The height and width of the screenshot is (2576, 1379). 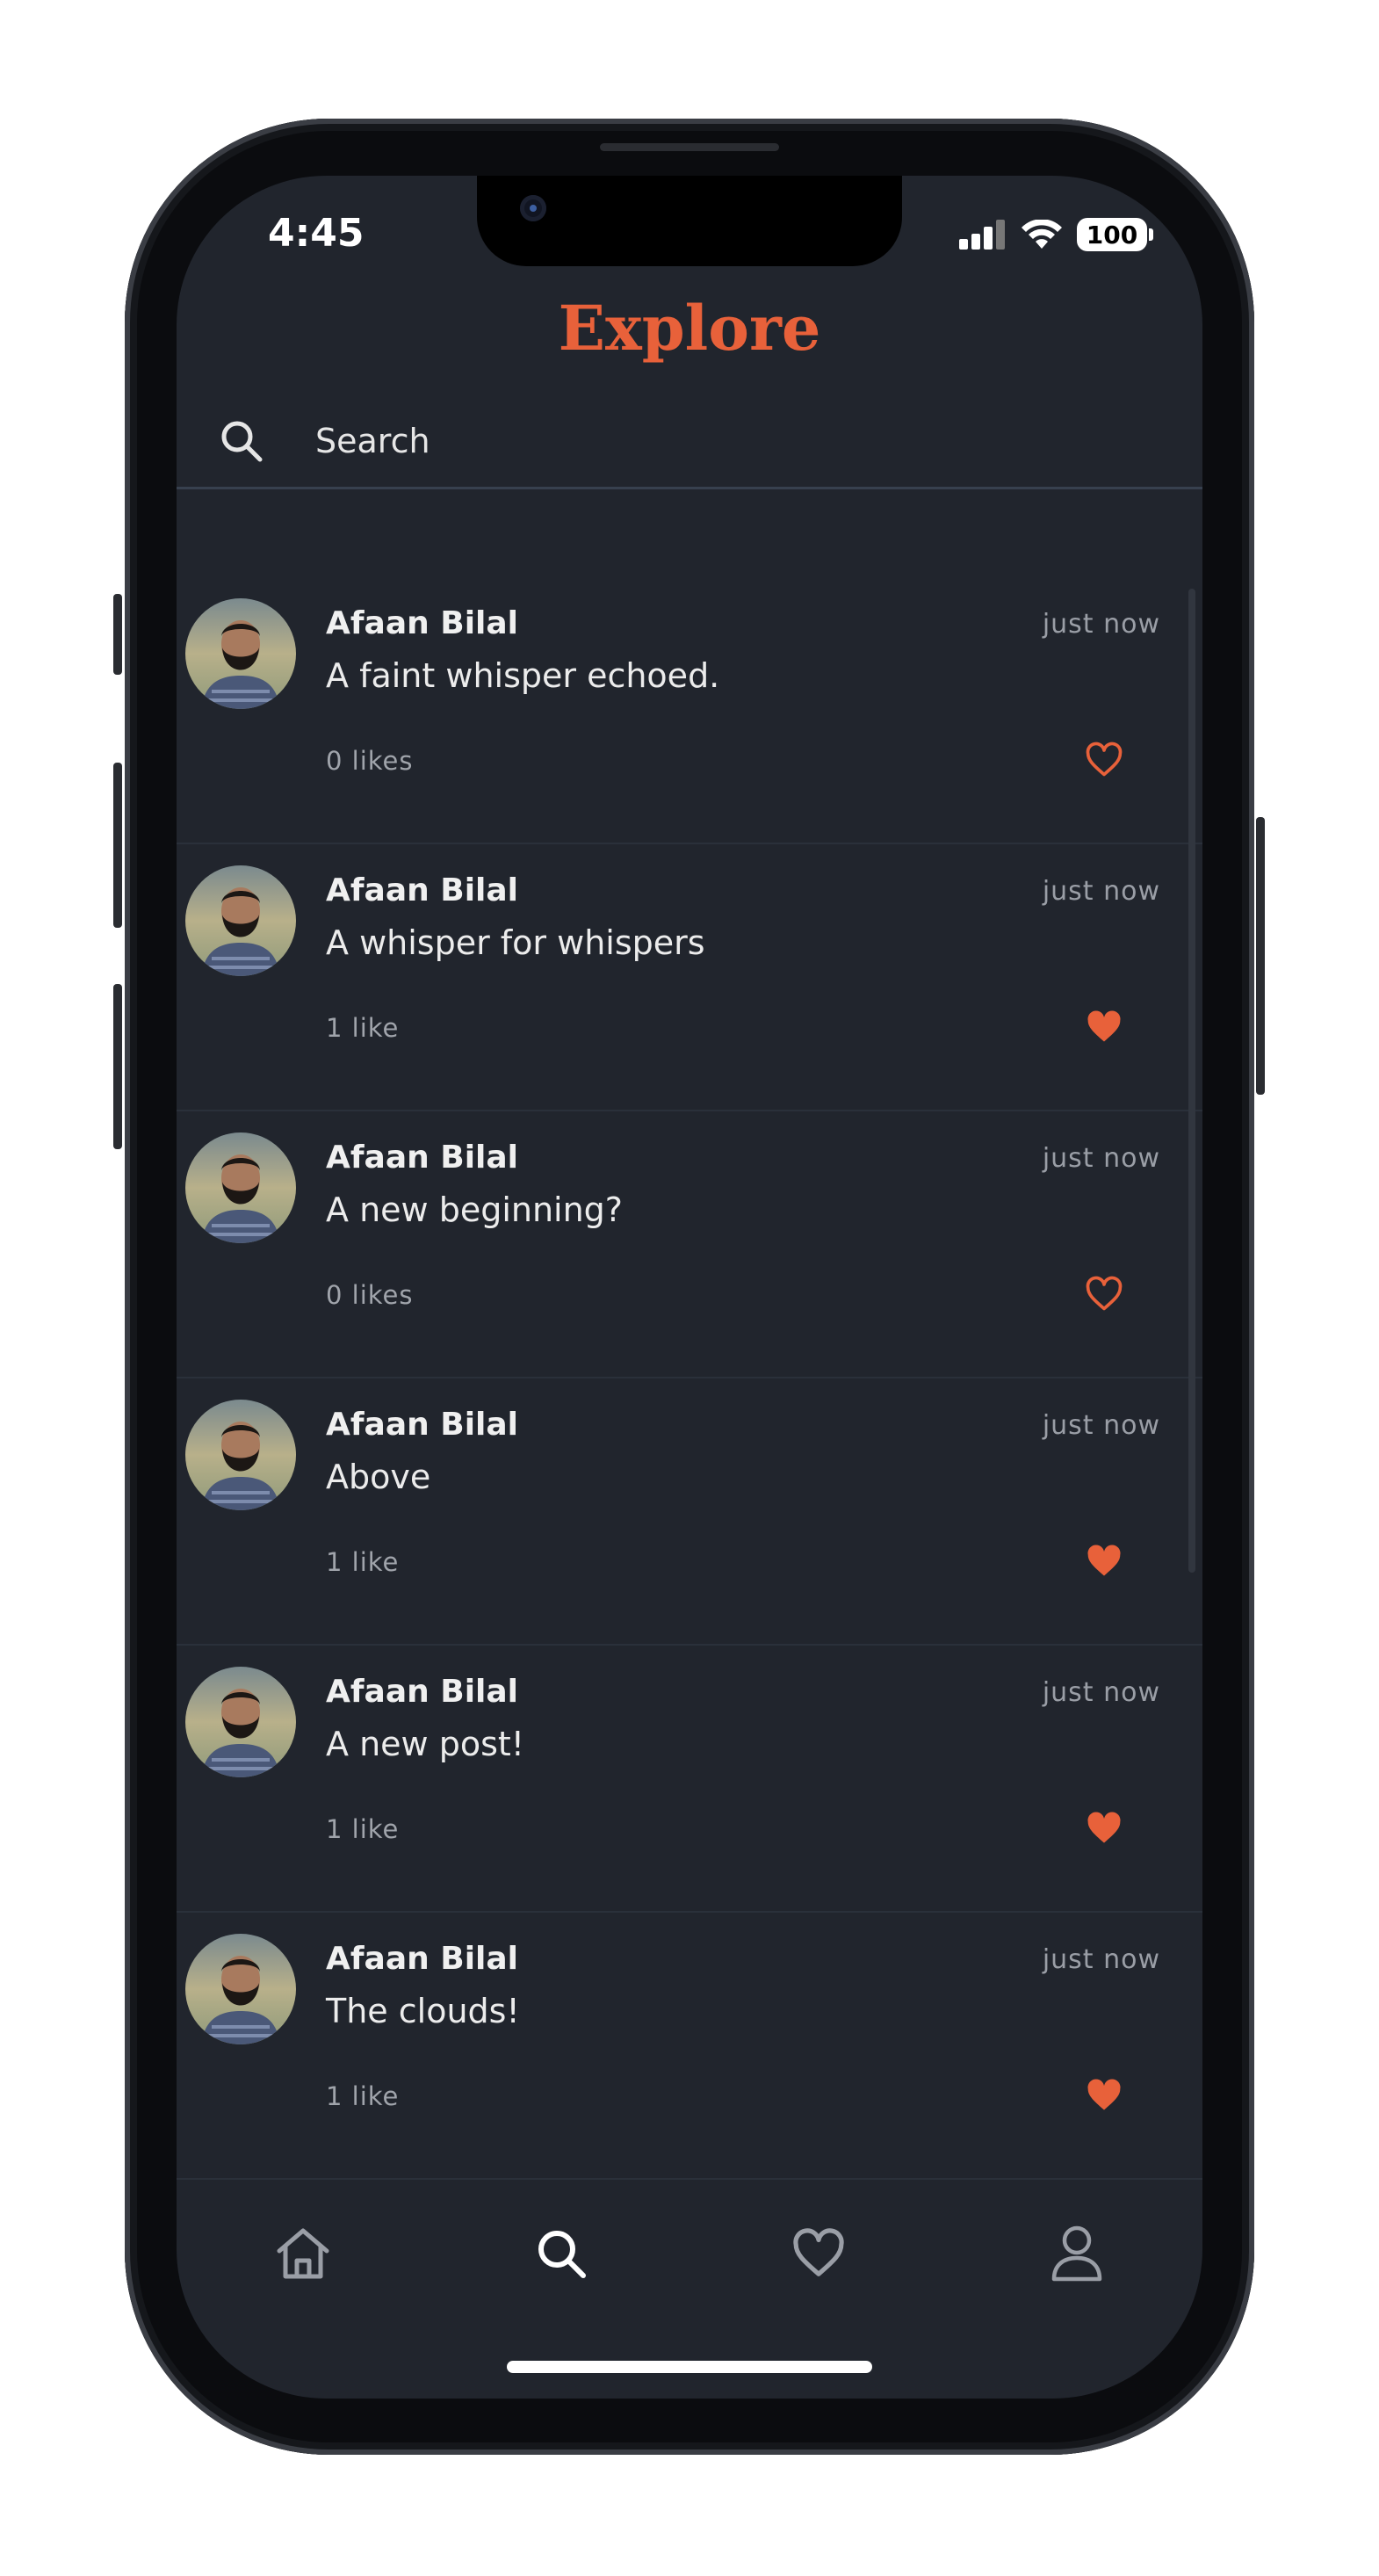 I want to click on cellular-signal-icon, so click(x=982, y=235).